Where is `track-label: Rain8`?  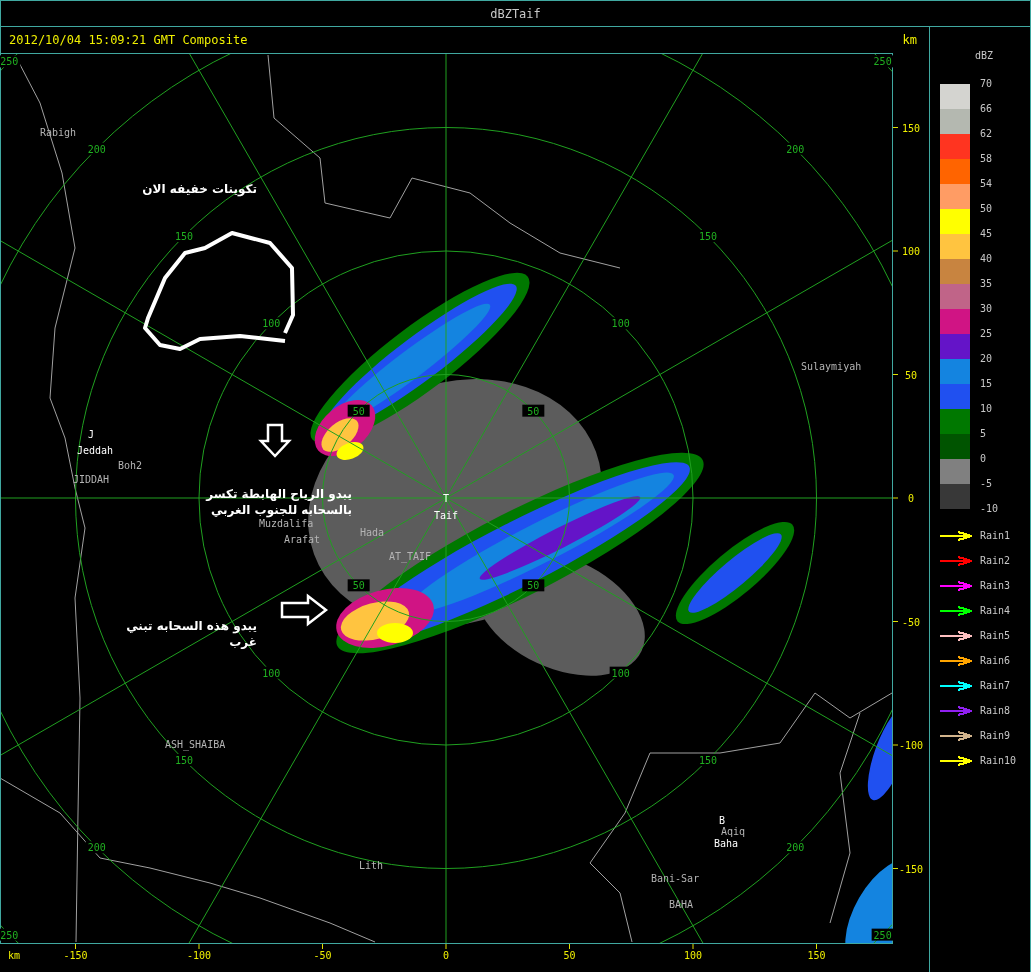 track-label: Rain8 is located at coordinates (995, 710).